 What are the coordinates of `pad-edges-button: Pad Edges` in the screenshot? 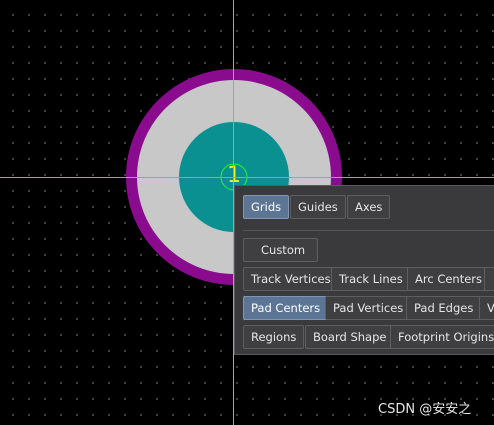 It's located at (444, 308).